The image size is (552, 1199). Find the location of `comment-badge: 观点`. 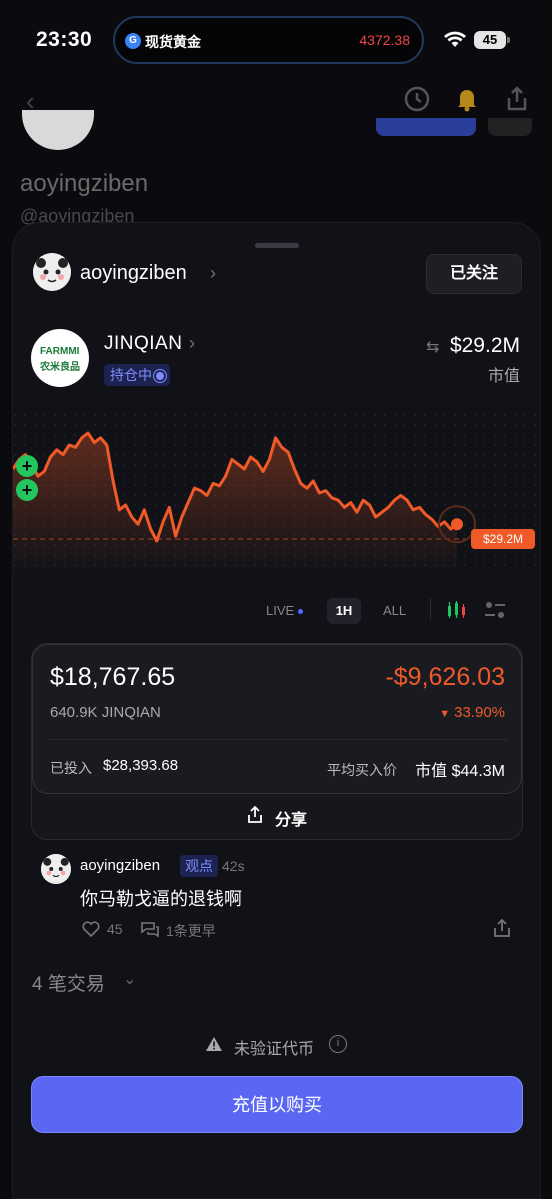

comment-badge: 观点 is located at coordinates (199, 866).